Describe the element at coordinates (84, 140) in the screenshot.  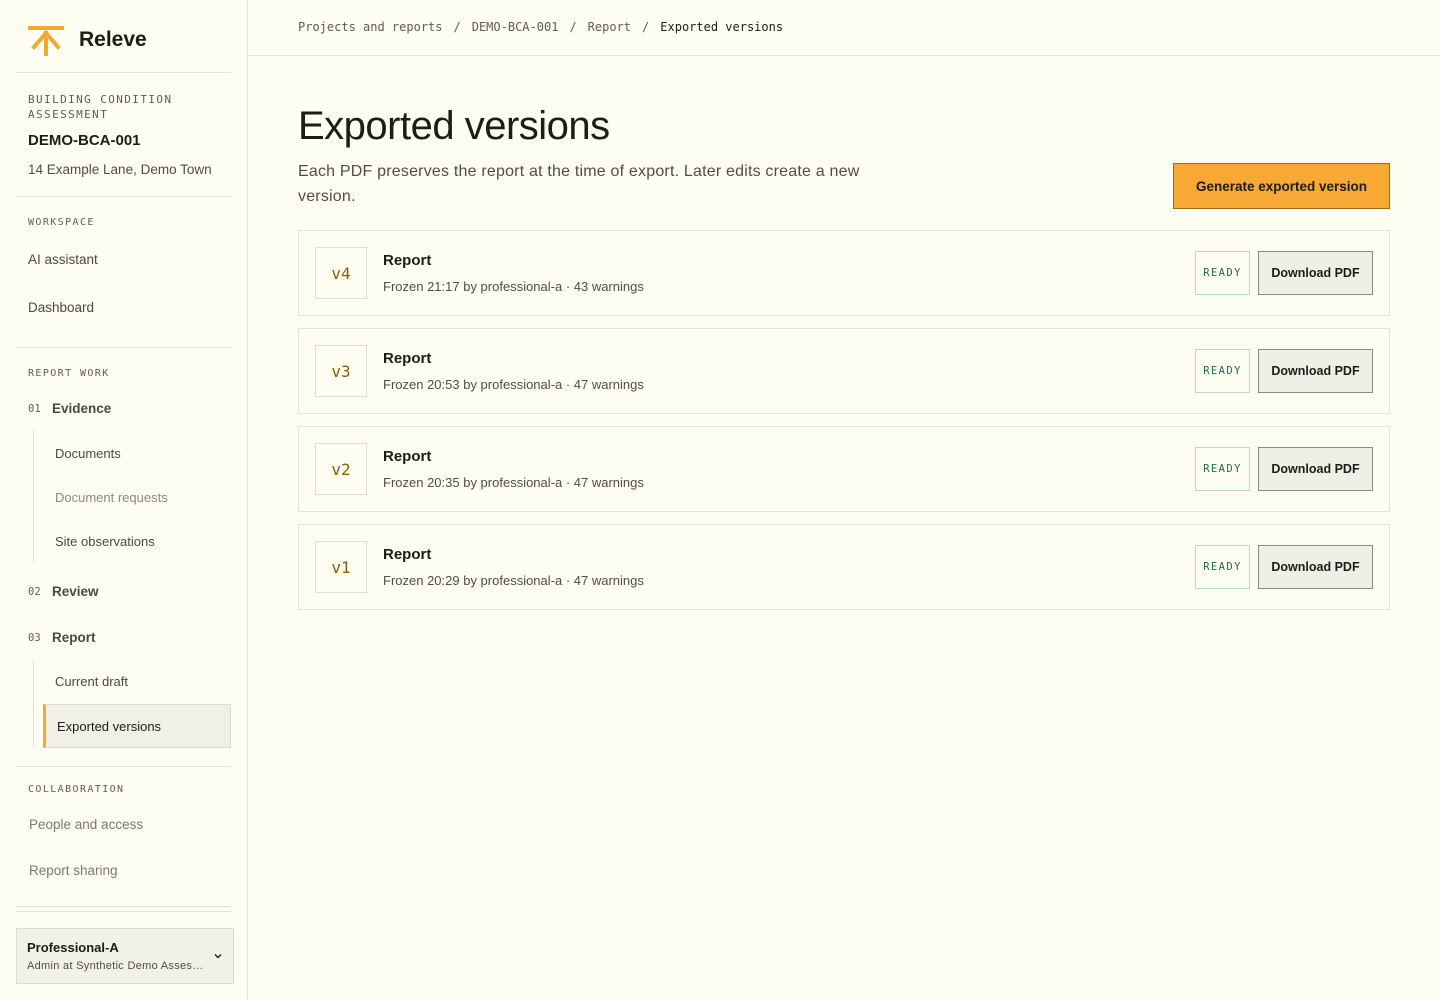
I see `project-code: DEMO-BCA-001` at that location.